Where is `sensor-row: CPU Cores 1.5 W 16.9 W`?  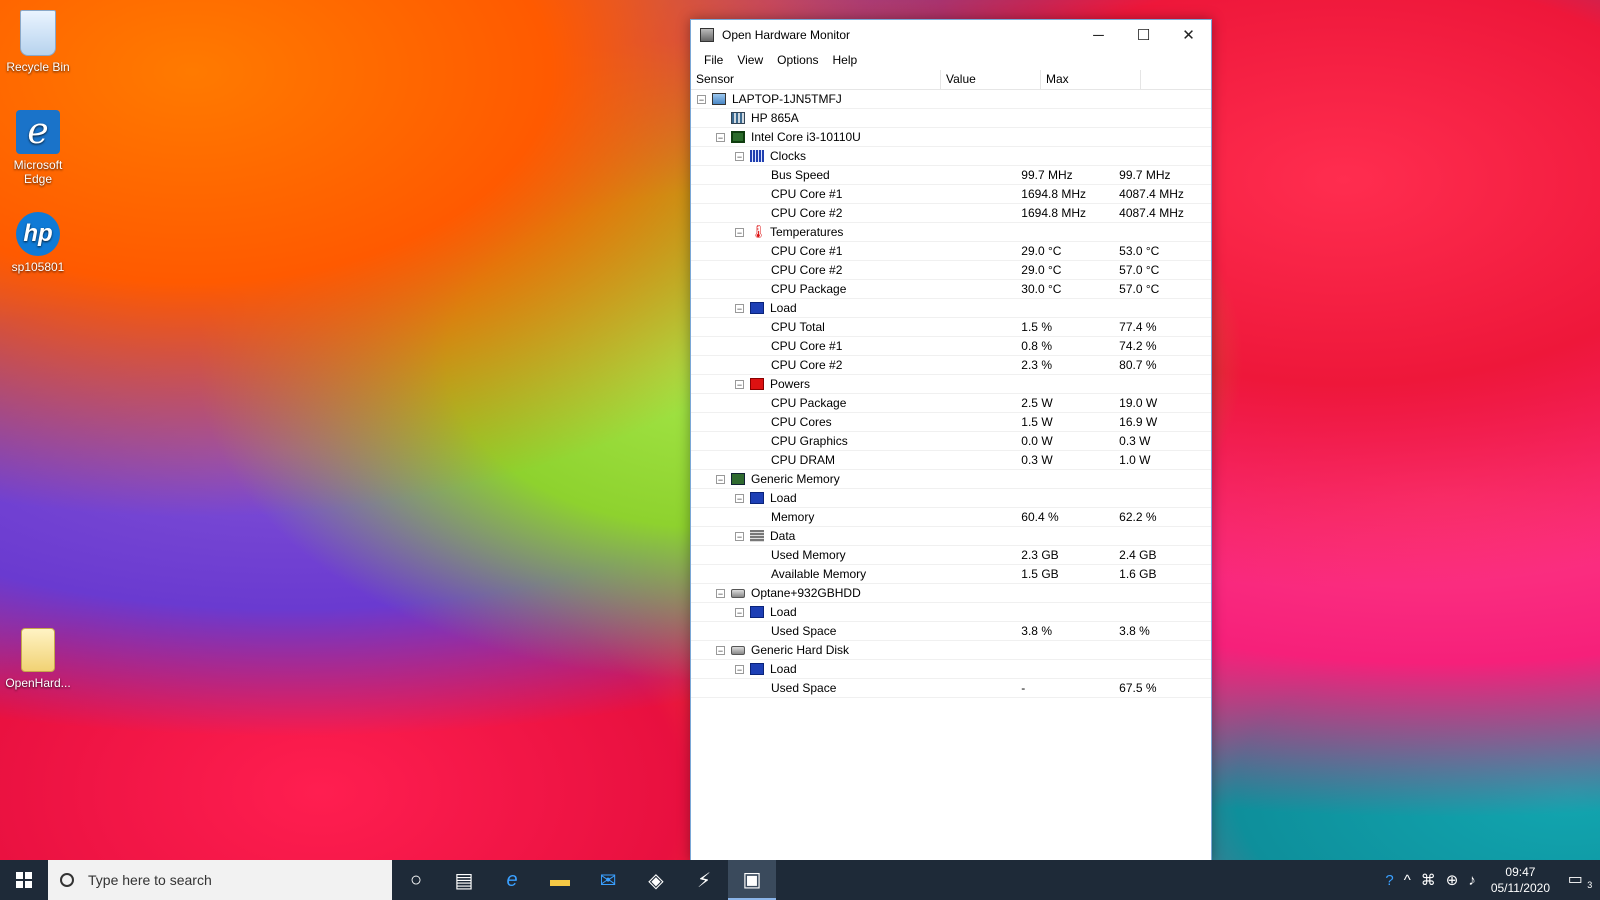
sensor-row: CPU Cores 1.5 W 16.9 W is located at coordinates (951, 422).